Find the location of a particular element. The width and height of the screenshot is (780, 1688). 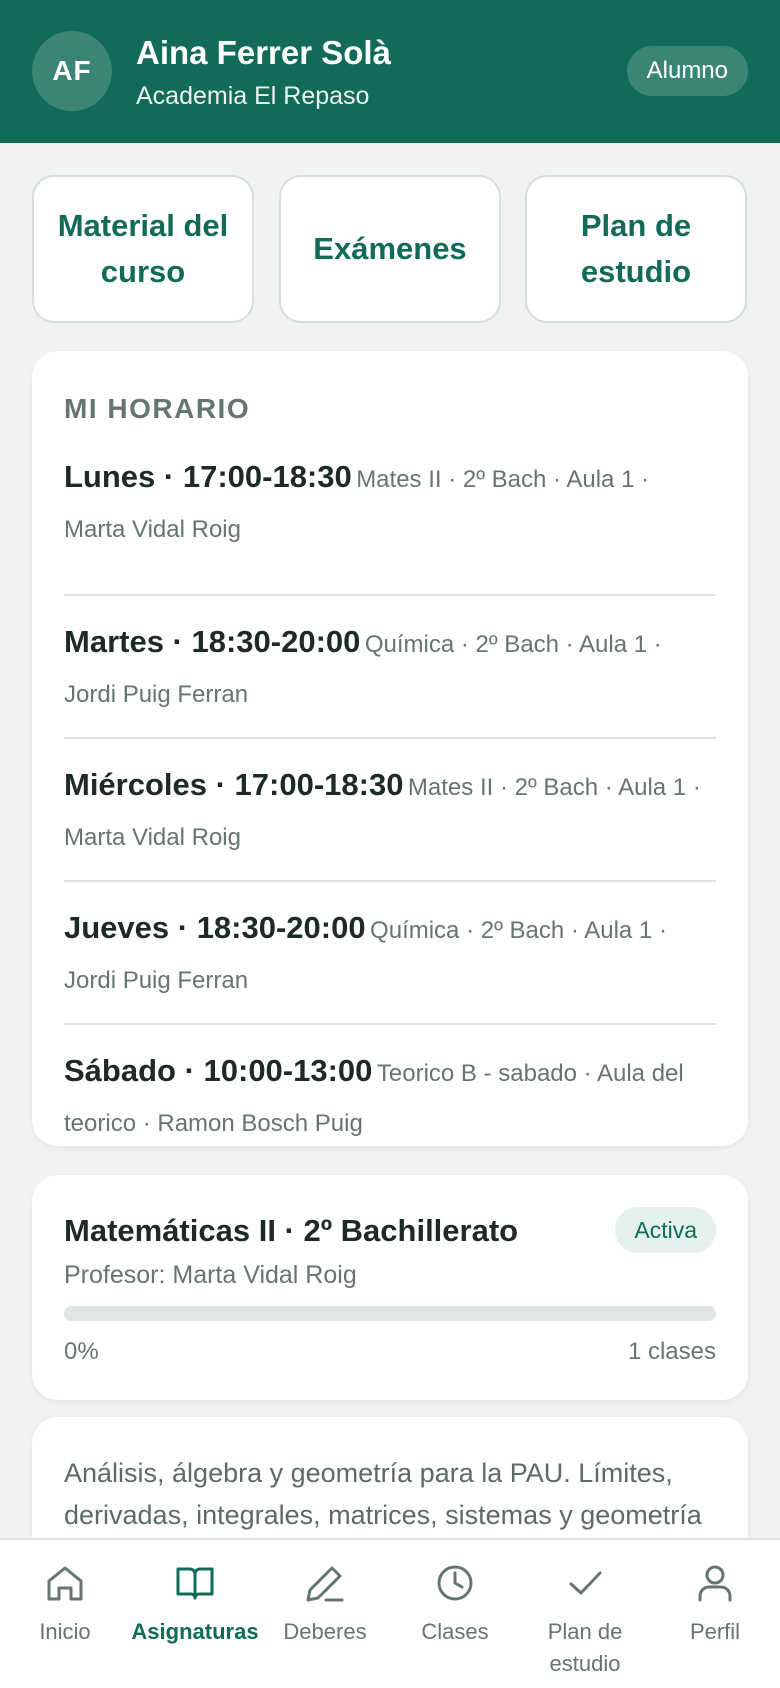

academy-name: Academia El Repaso is located at coordinates (253, 96).